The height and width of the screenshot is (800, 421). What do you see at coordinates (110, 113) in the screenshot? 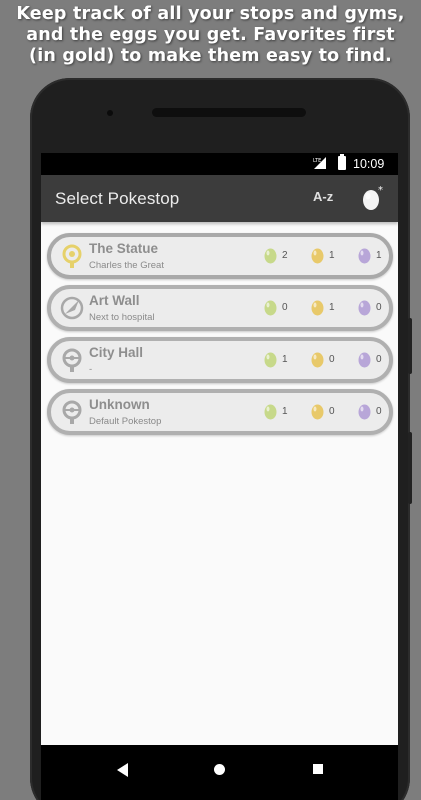
I see `phone-camera` at bounding box center [110, 113].